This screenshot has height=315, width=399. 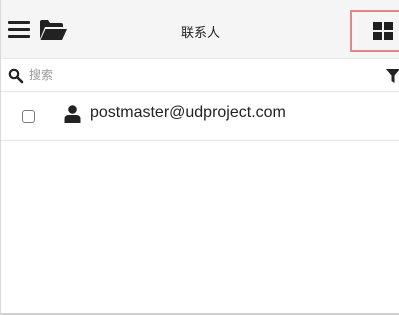 What do you see at coordinates (19, 30) in the screenshot?
I see `menu-icon` at bounding box center [19, 30].